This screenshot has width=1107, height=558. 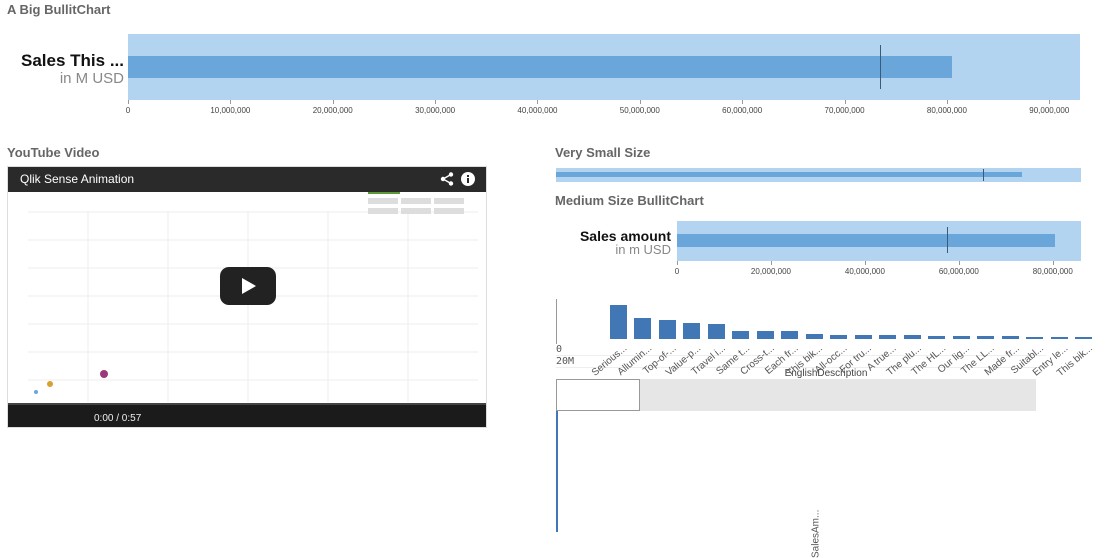 I want to click on info-icon, so click(x=468, y=179).